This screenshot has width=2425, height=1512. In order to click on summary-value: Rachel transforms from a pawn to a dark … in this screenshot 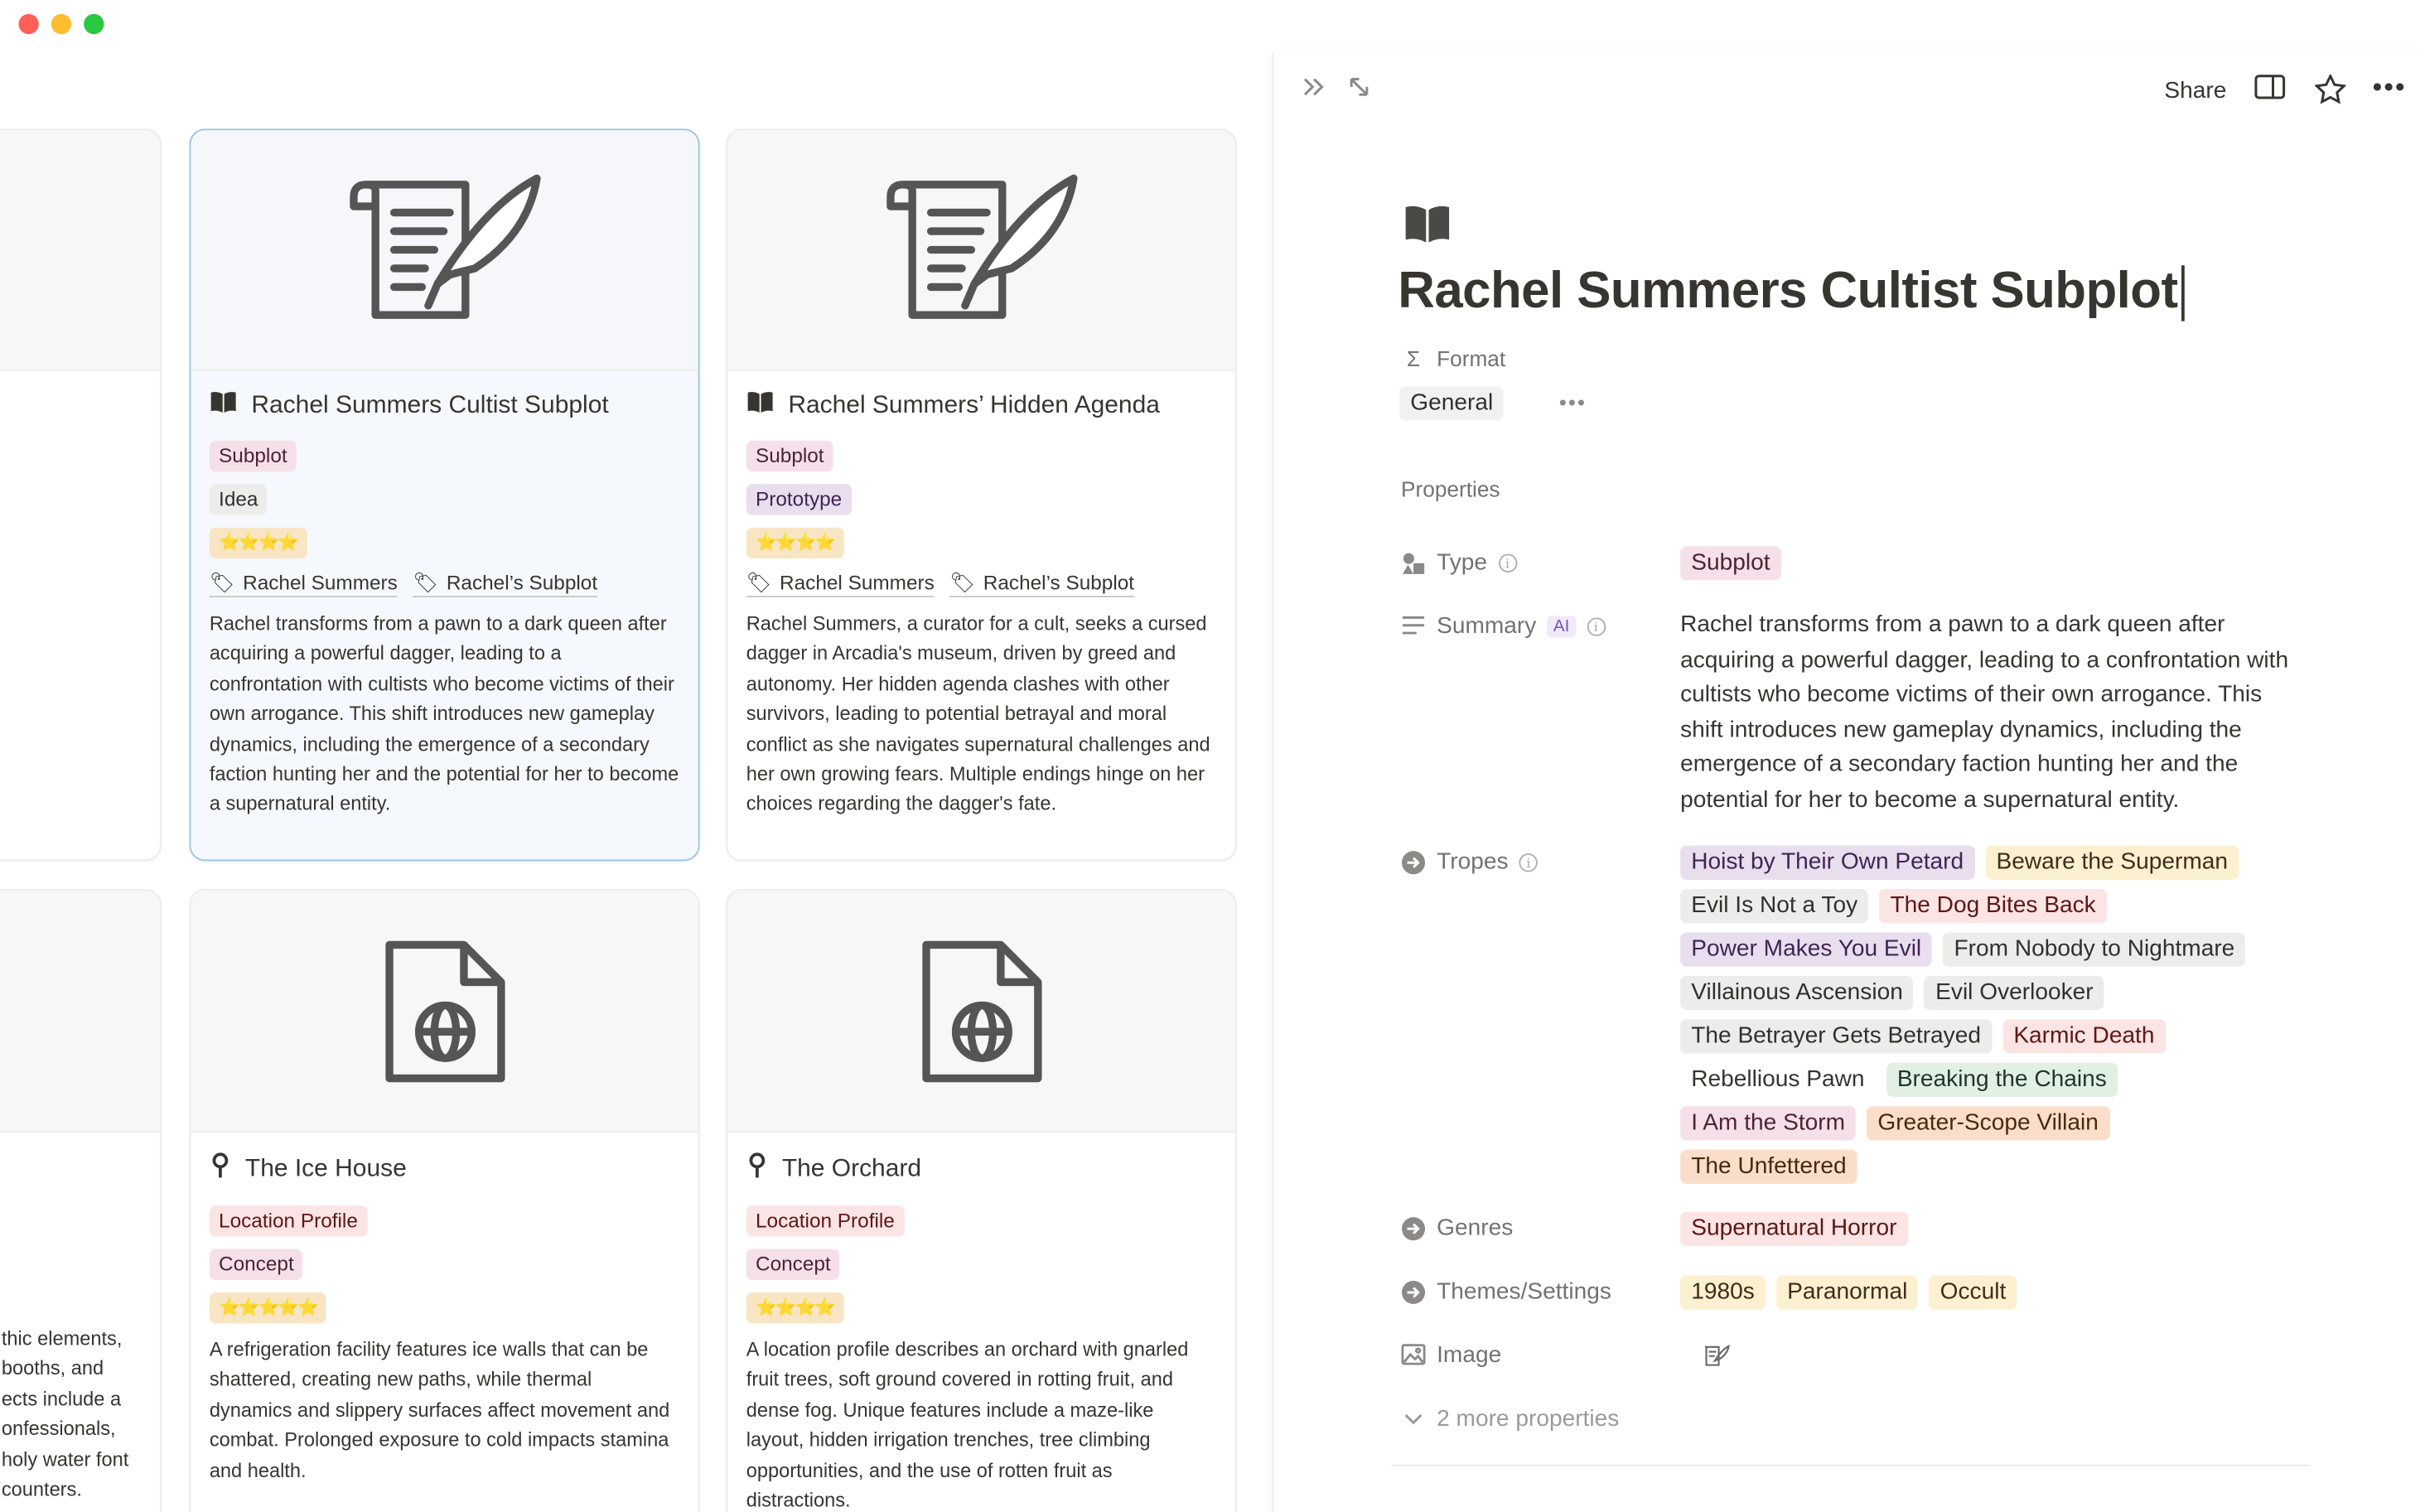, I will do `click(1990, 713)`.